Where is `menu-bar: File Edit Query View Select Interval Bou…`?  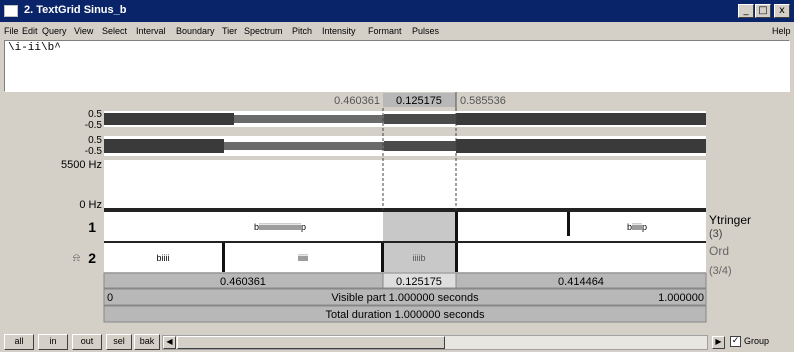 menu-bar: File Edit Query View Select Interval Bou… is located at coordinates (397, 31).